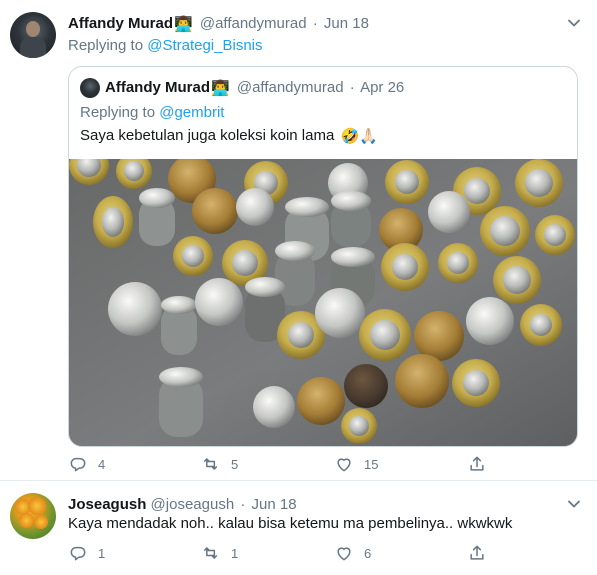 The height and width of the screenshot is (575, 597). What do you see at coordinates (90, 88) in the screenshot?
I see `quoted-tweet-avatar` at bounding box center [90, 88].